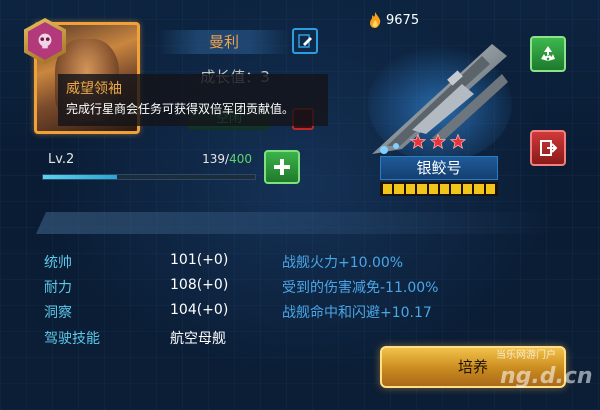 This screenshot has width=600, height=410. Describe the element at coordinates (403, 20) in the screenshot. I see `currency-amount: 9675` at that location.